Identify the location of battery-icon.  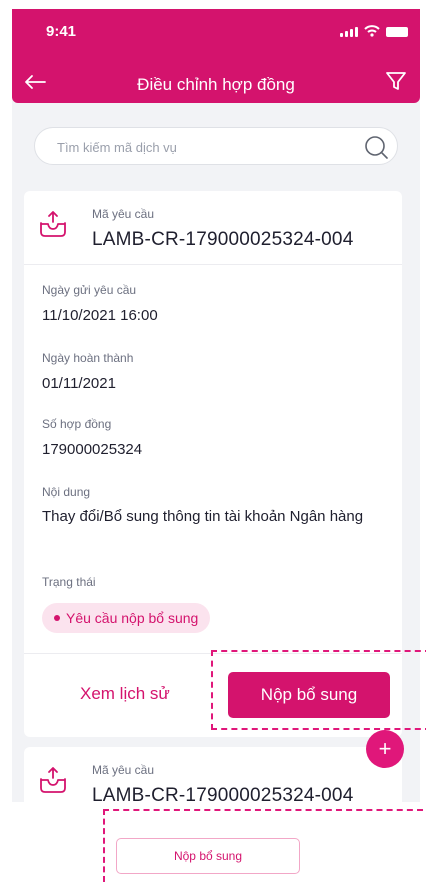
(397, 32).